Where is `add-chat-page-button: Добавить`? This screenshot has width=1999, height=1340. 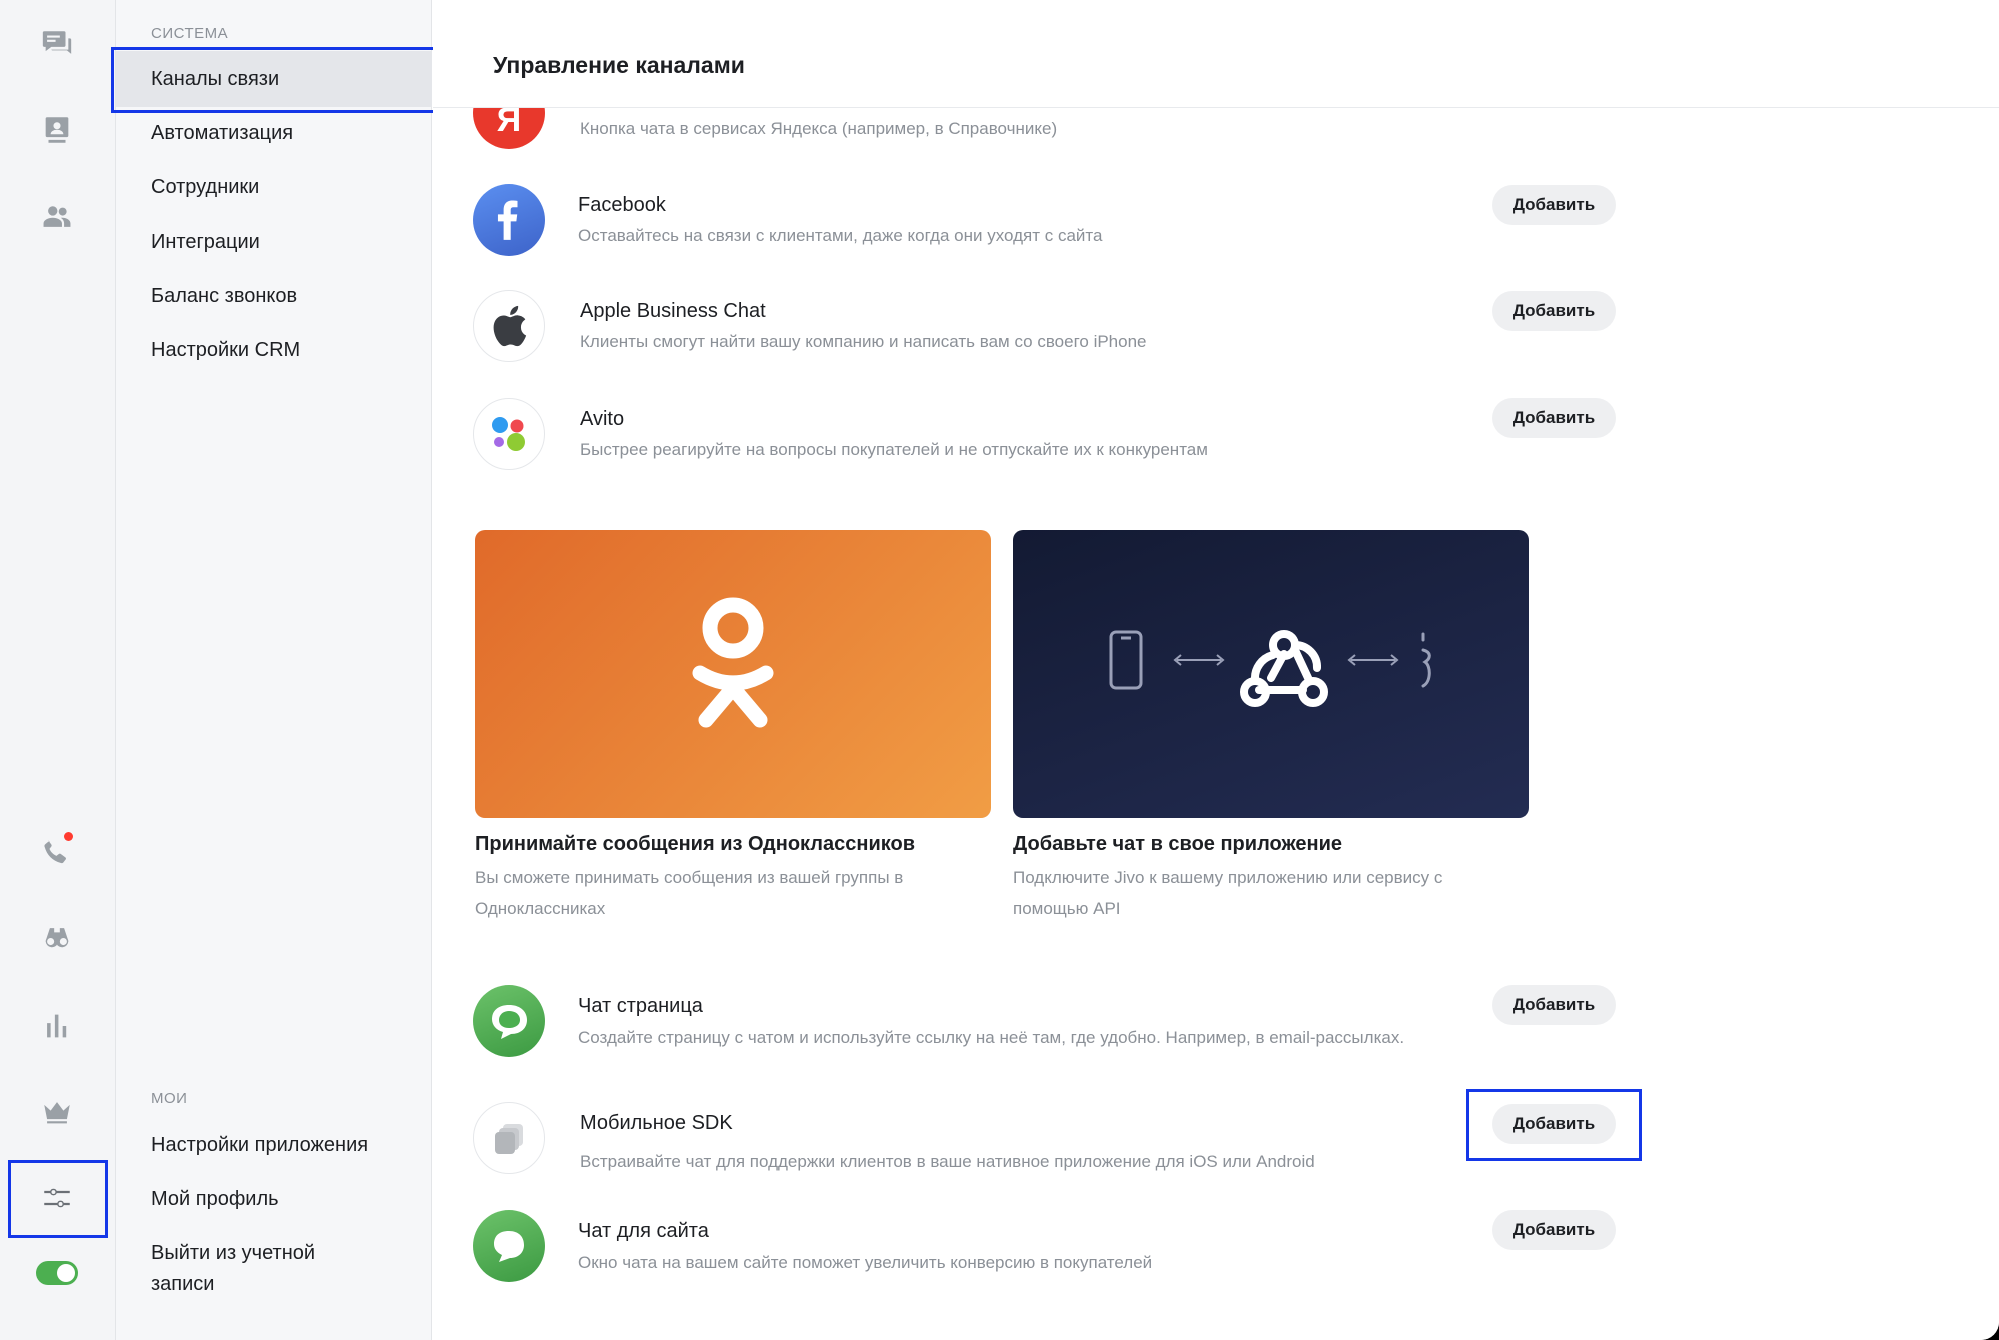 add-chat-page-button: Добавить is located at coordinates (1554, 1005).